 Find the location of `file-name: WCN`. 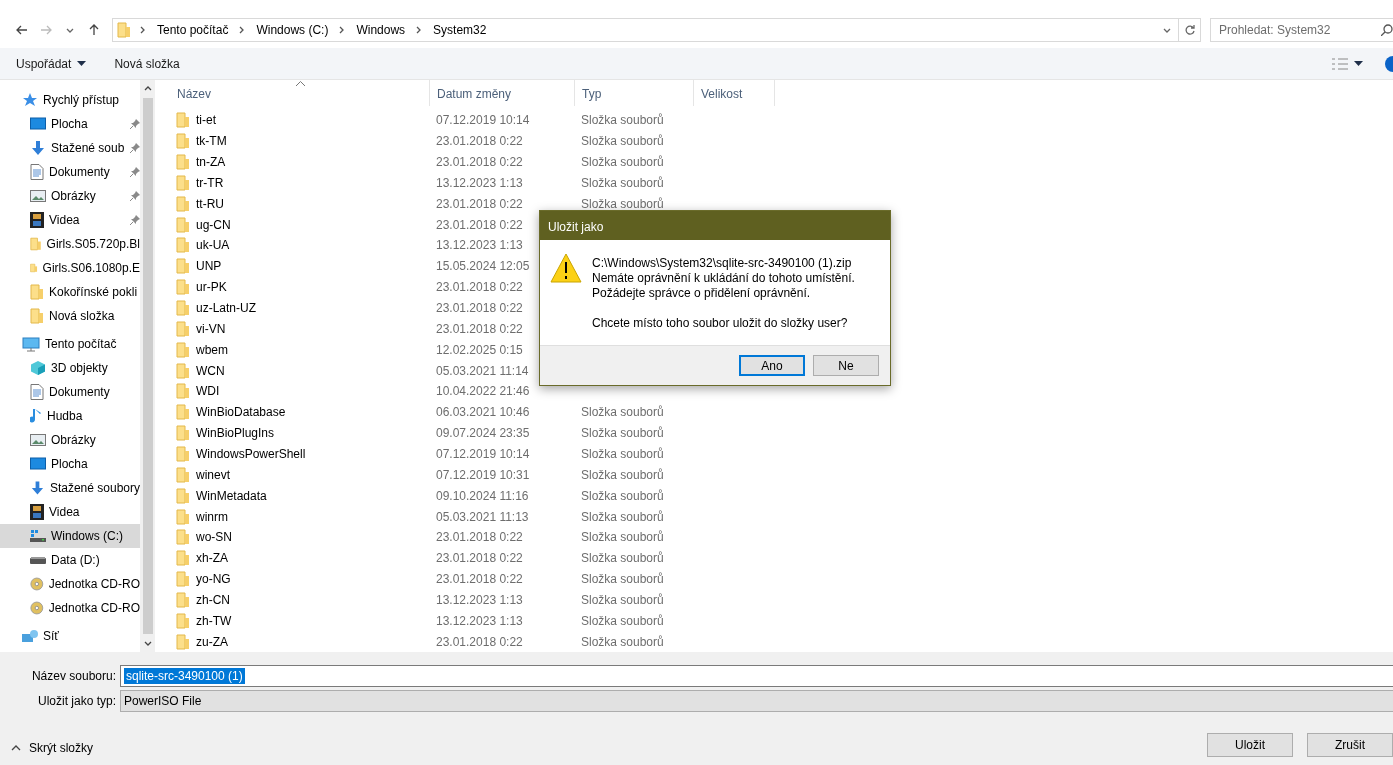

file-name: WCN is located at coordinates (300, 370).